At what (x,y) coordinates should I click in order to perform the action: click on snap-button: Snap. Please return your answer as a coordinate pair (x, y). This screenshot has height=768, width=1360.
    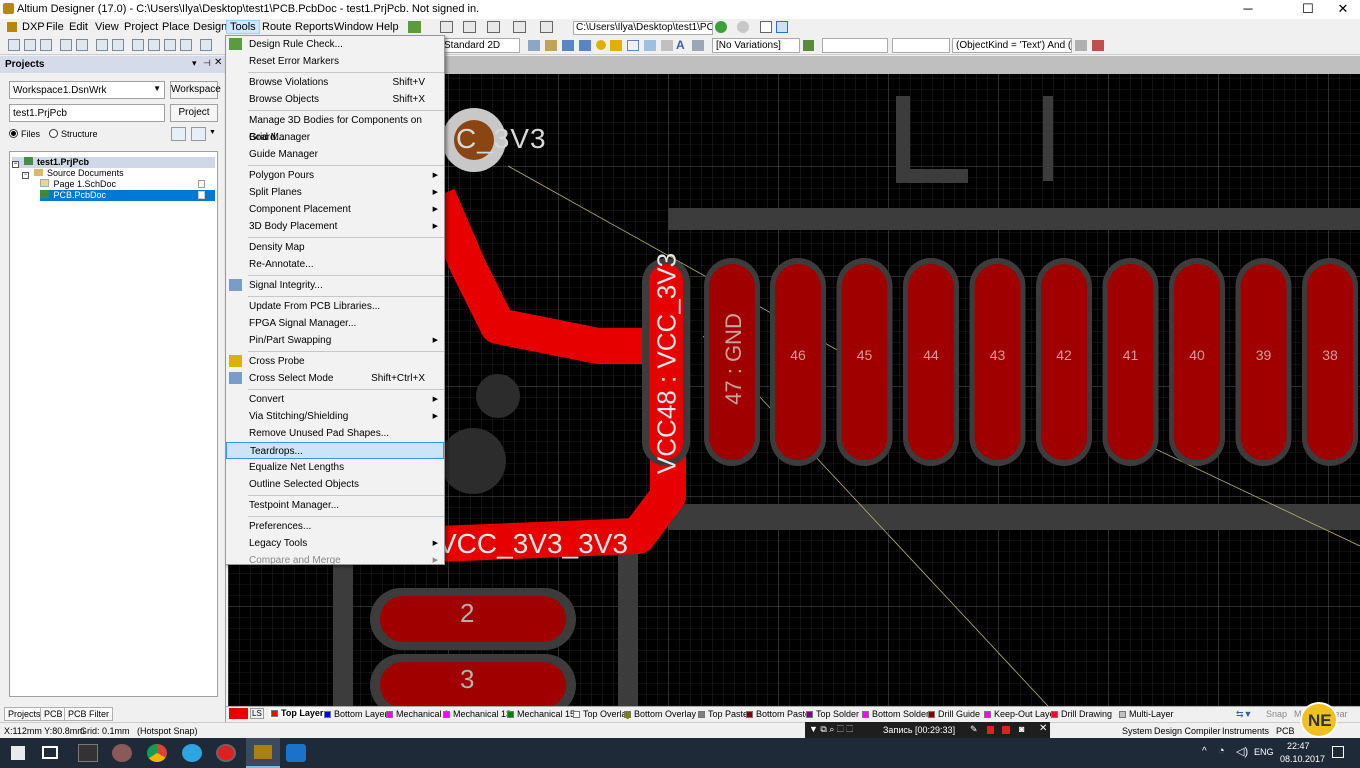
    Looking at the image, I should click on (1276, 714).